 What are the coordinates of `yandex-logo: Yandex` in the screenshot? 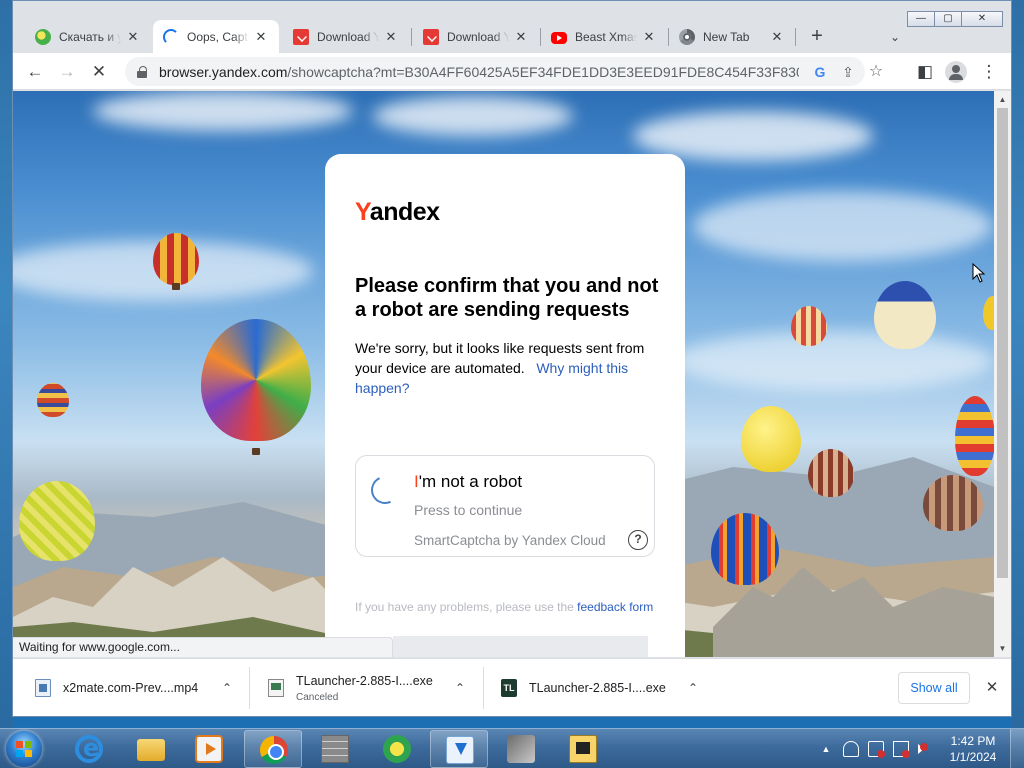 It's located at (397, 212).